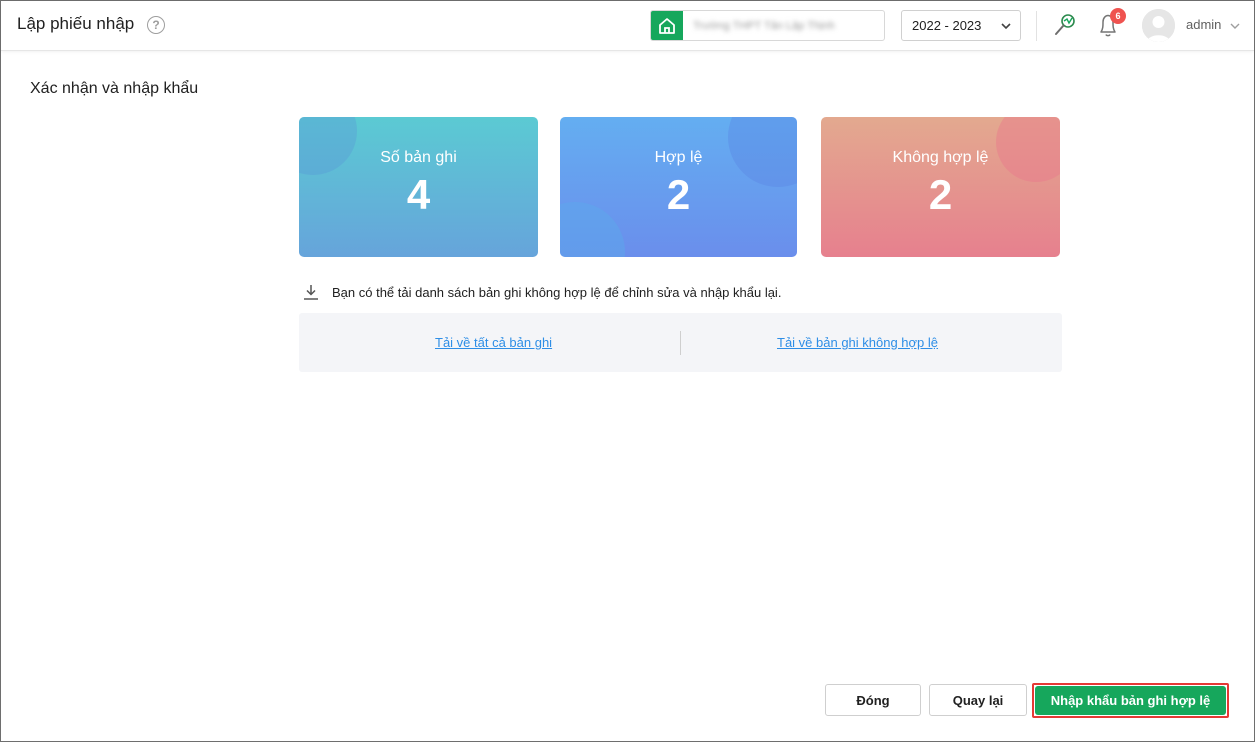  What do you see at coordinates (857, 342) in the screenshot?
I see `download-invalid-link: Tải về bản ghi không hợp lệ` at bounding box center [857, 342].